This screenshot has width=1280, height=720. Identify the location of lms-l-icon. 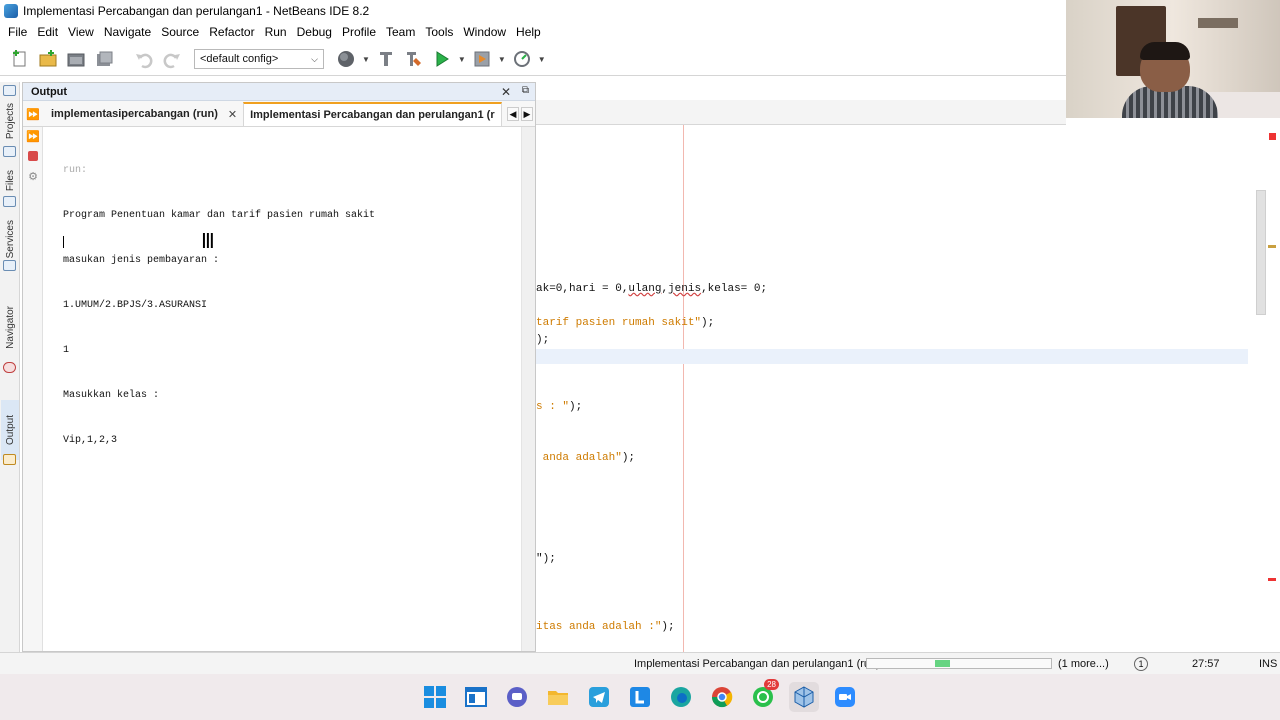
(640, 697).